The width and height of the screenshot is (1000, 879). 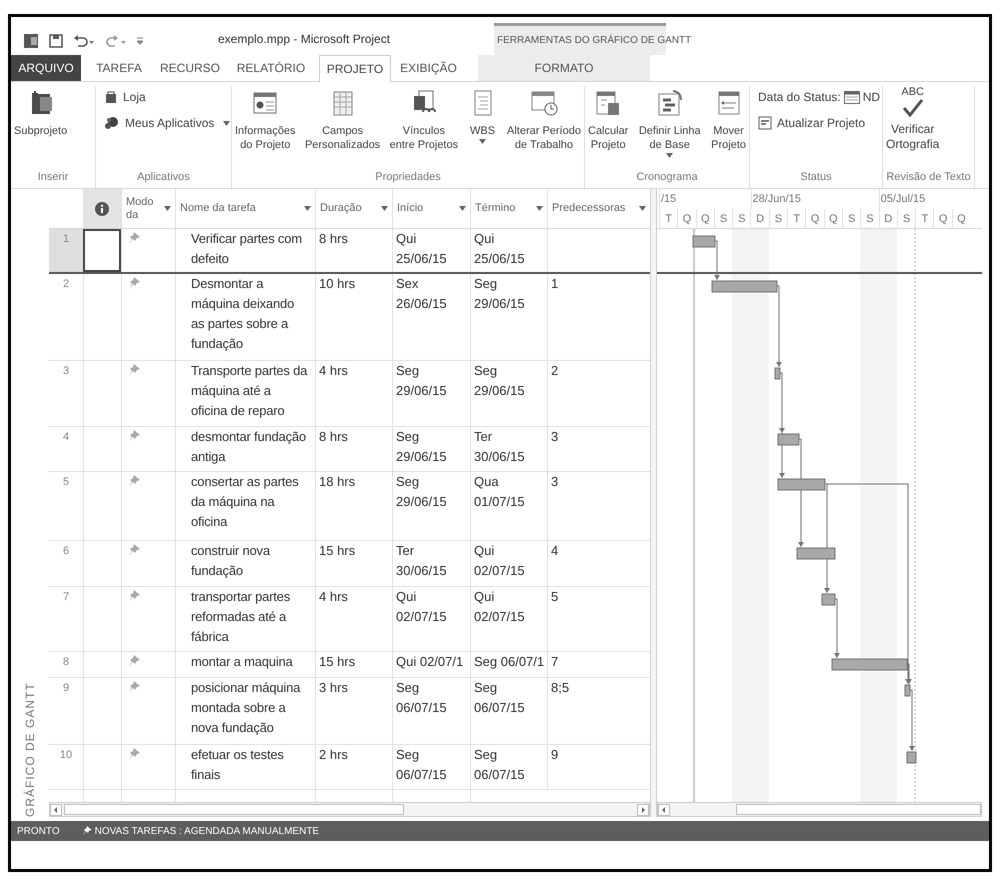 What do you see at coordinates (337, 283) in the screenshot?
I see `duration-cell: 10 hrs` at bounding box center [337, 283].